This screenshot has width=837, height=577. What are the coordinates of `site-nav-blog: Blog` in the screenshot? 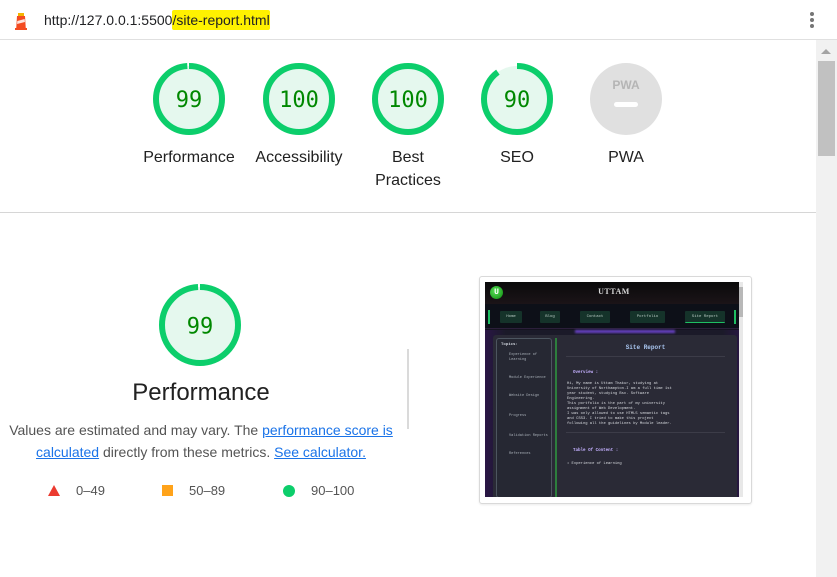 It's located at (550, 317).